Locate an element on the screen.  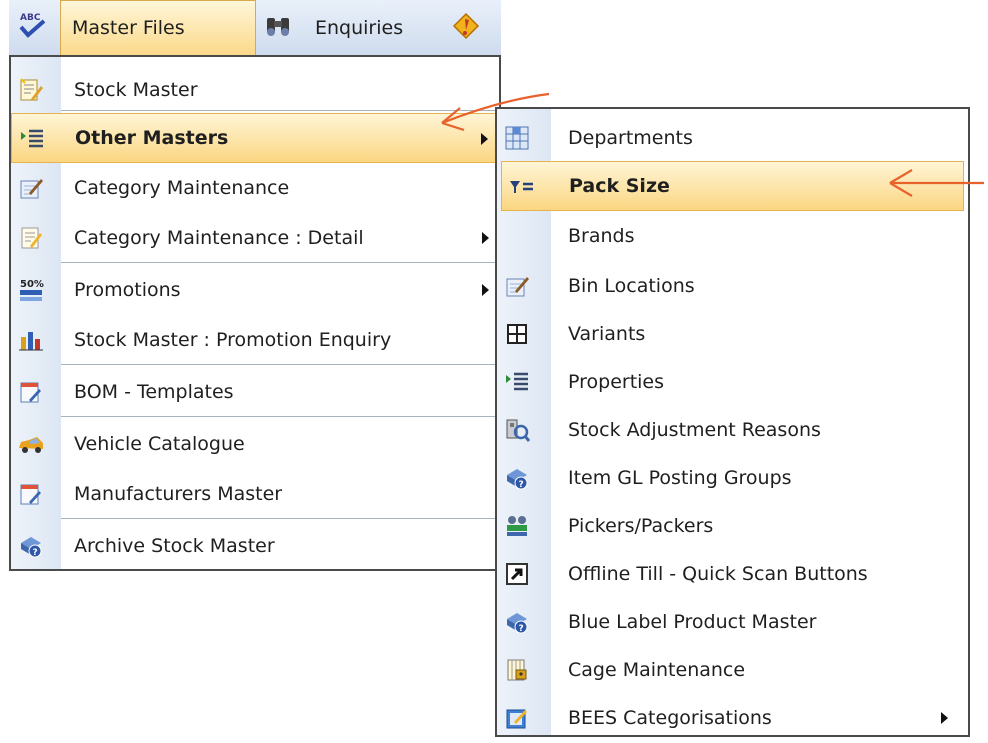
submenu-item-cage-maintenance: Cage Maintenance is located at coordinates (732, 670).